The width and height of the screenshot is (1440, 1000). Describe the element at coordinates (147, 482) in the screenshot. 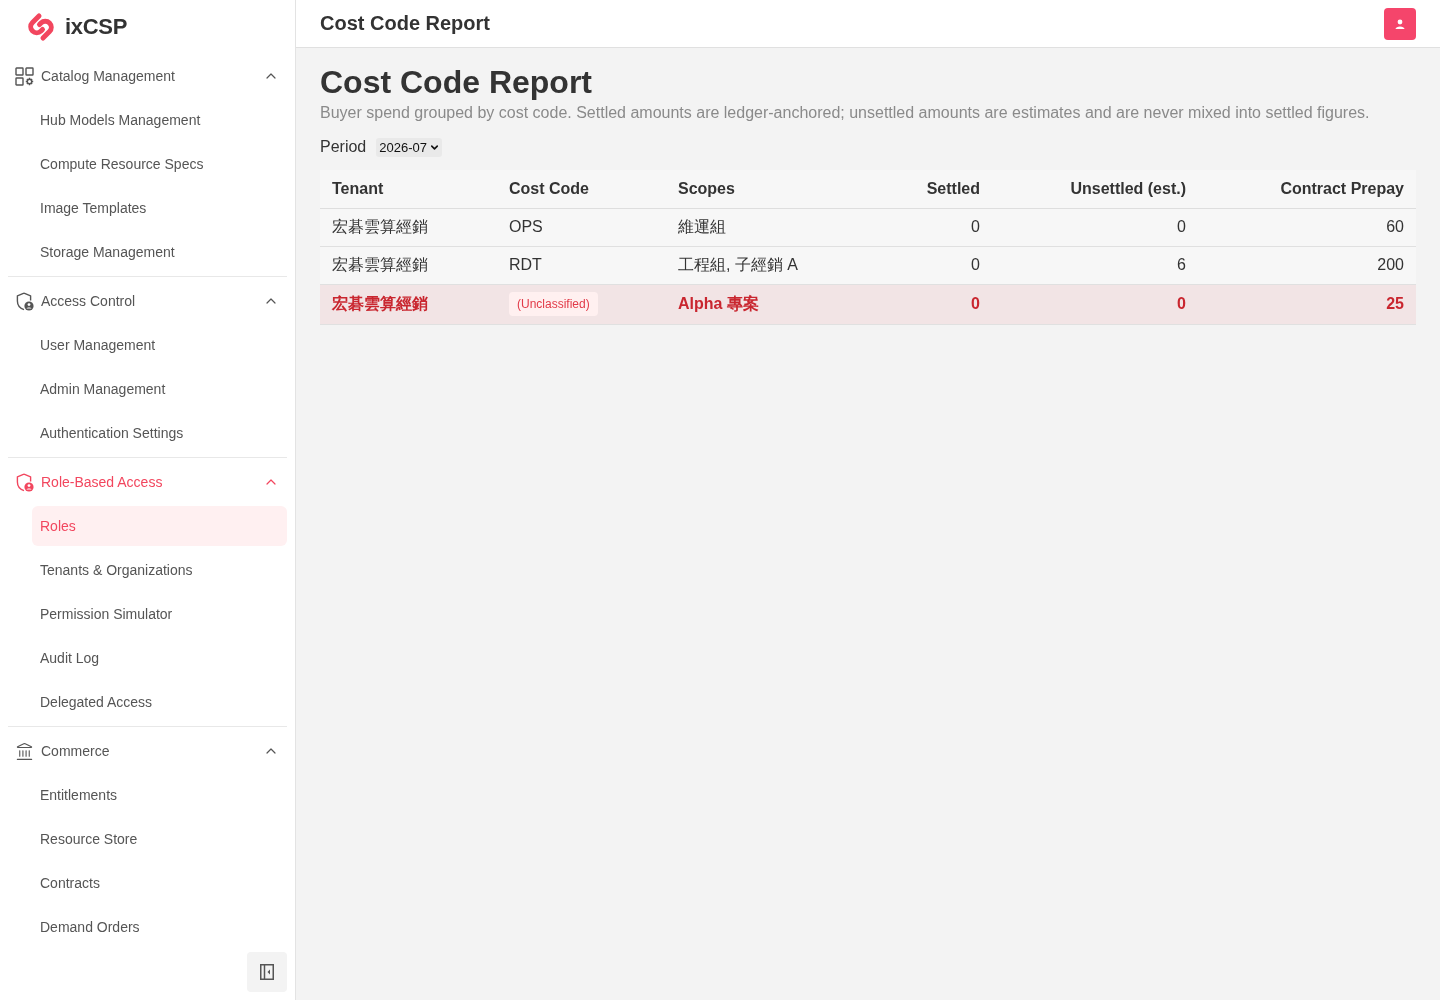

I see `sidebar-group-header: Role-Based Access` at that location.